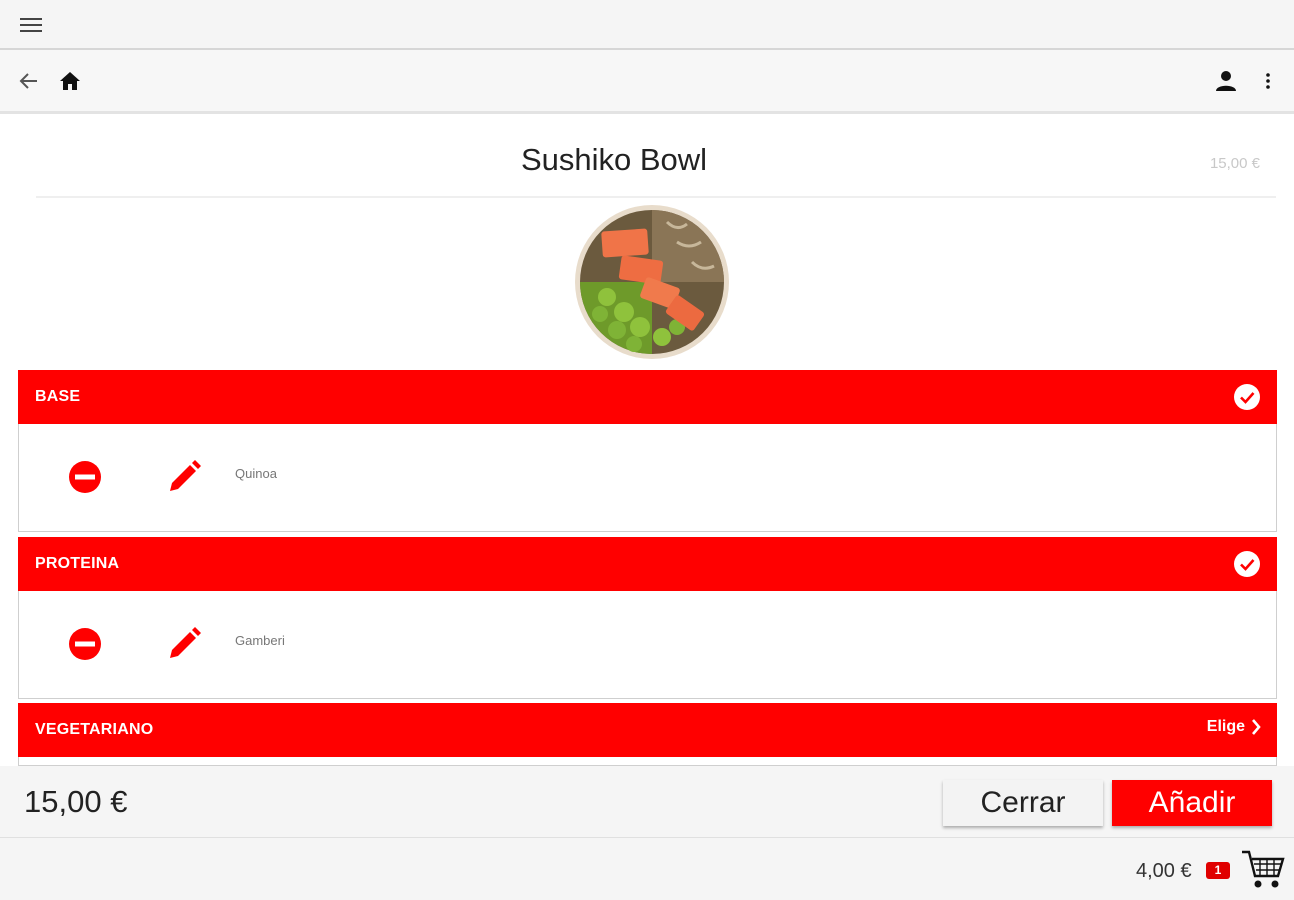 The width and height of the screenshot is (1294, 900). I want to click on order-total: 15,00 €, so click(76, 801).